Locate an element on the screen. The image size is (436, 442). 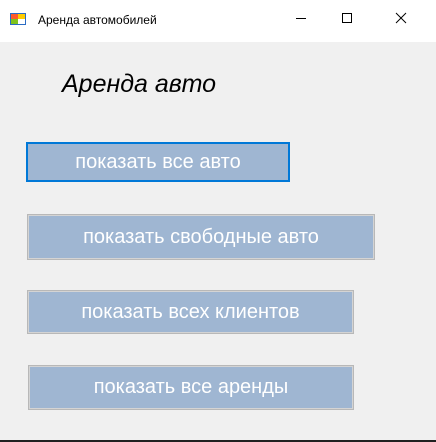
window-title: Аренда автомобилей is located at coordinates (97, 20).